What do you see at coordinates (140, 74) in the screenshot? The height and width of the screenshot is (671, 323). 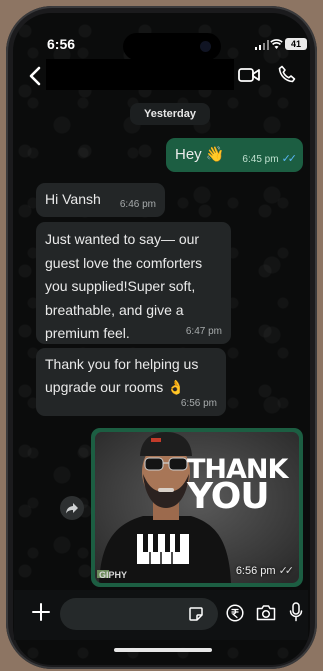 I see `contact-name-redacted` at bounding box center [140, 74].